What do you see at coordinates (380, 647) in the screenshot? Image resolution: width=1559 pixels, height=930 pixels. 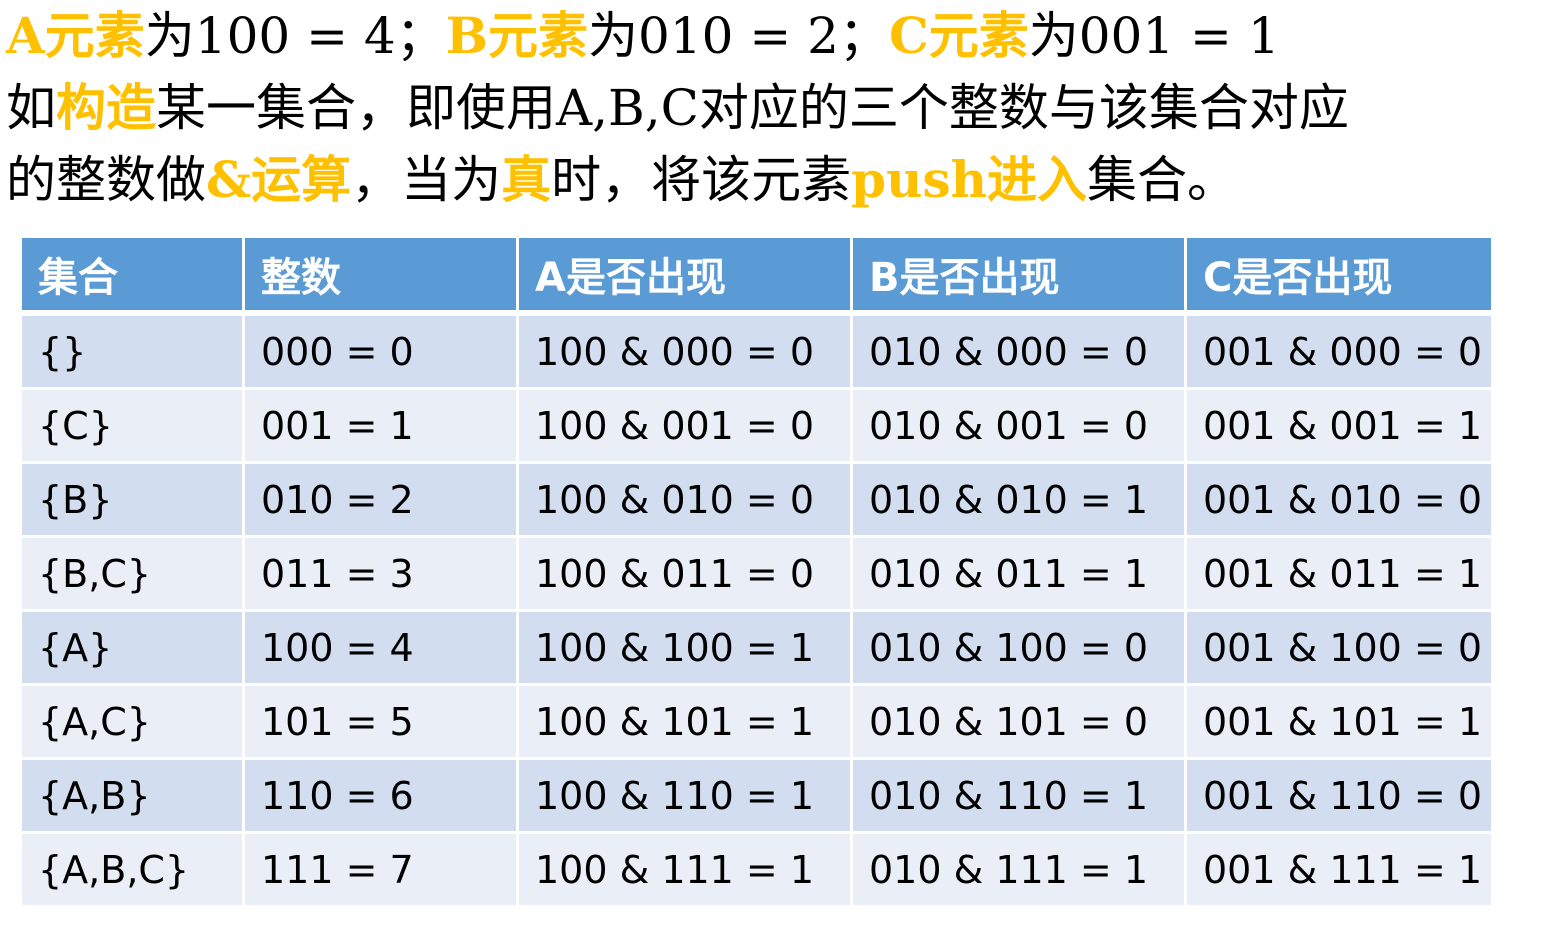 I see `cell-integer: 100 = 4` at bounding box center [380, 647].